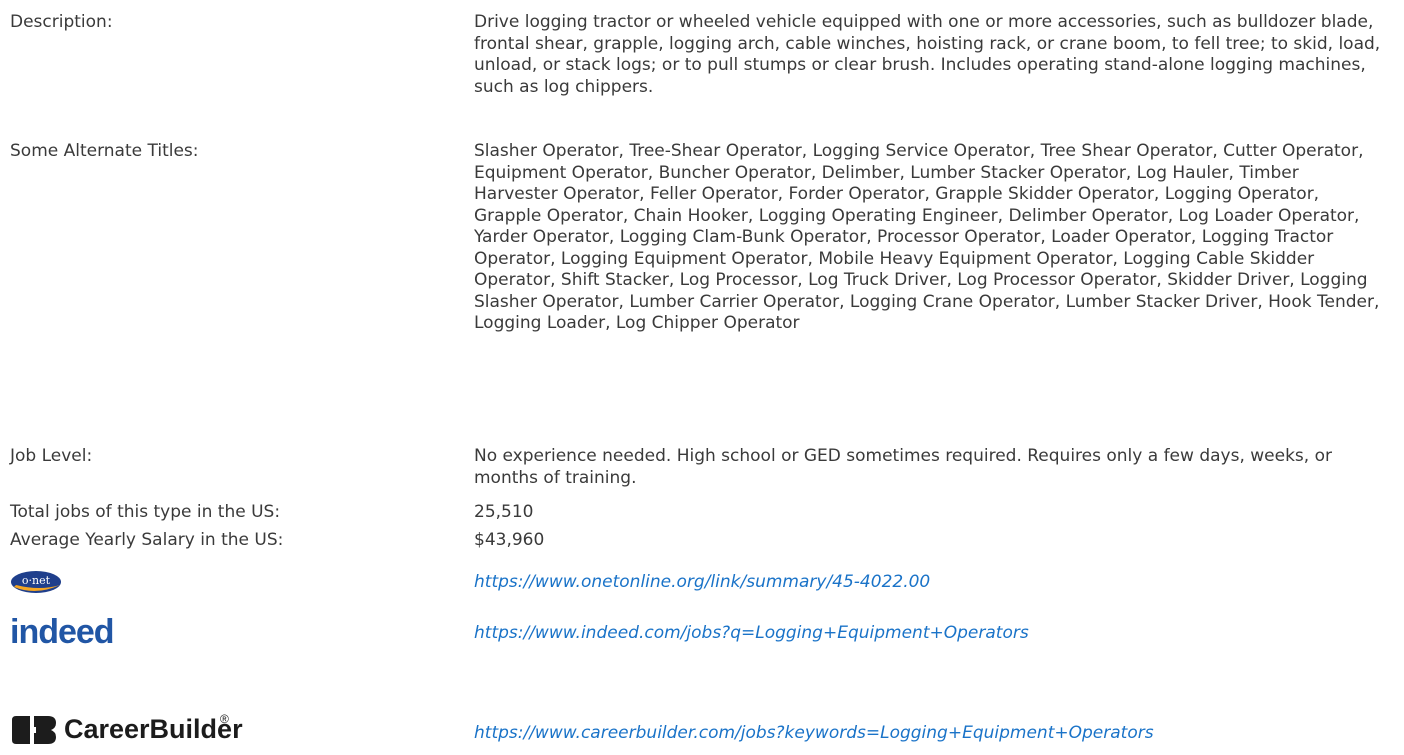 This screenshot has width=1404, height=755. I want to click on total-jobs-label: Total jobs of this type in the US:, so click(145, 512).